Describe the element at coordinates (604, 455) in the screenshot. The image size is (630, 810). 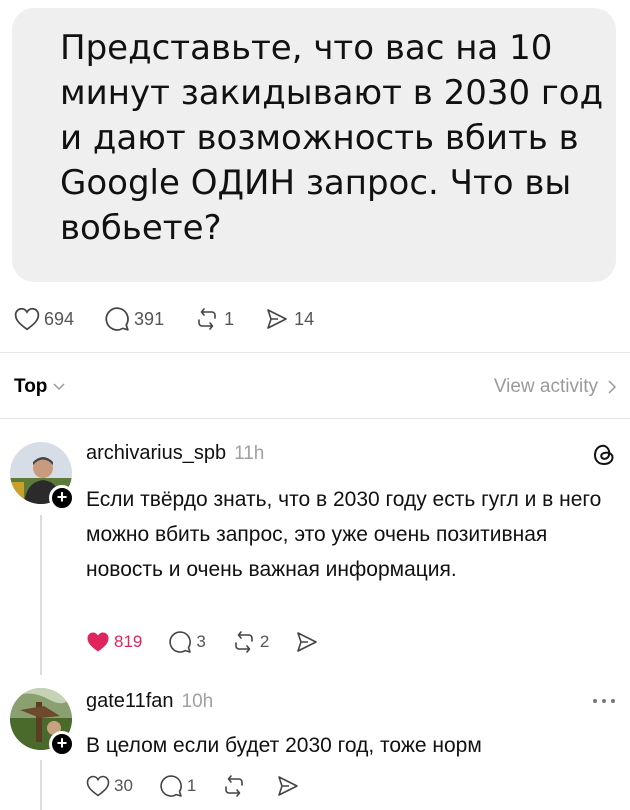
I see `threads-logo-icon` at that location.